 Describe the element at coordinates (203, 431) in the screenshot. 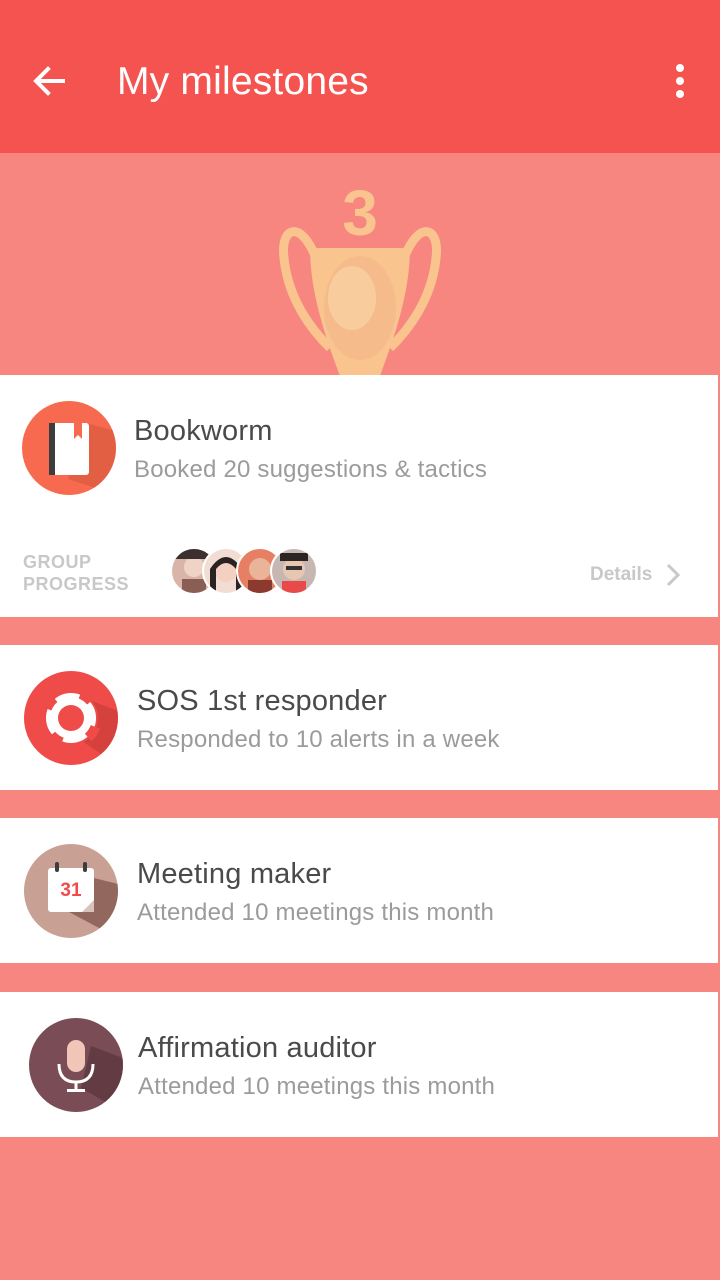

I see `milestone-title: Bookworm` at that location.